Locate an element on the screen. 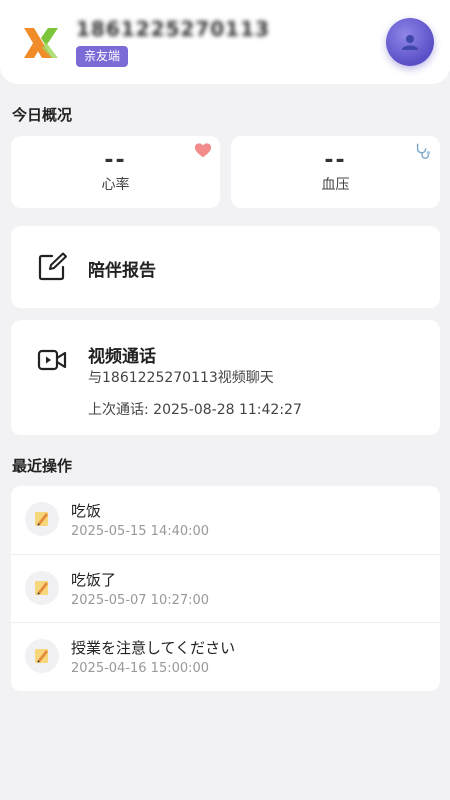  last-call-time: 上次通话: 2025-08-28 11:42:27 is located at coordinates (195, 410).